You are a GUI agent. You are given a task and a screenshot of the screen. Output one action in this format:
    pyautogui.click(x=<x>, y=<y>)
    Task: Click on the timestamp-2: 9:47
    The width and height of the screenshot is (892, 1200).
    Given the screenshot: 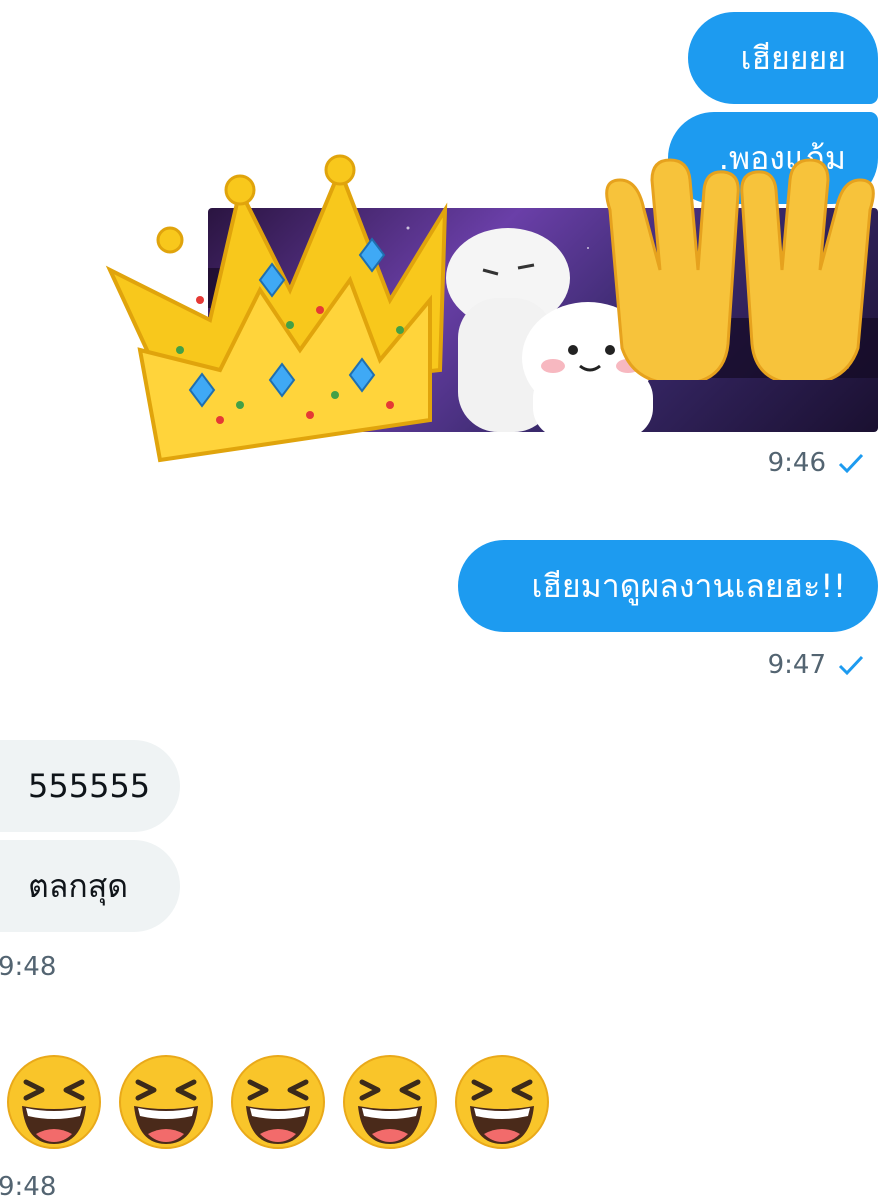 What is the action you would take?
    pyautogui.click(x=816, y=665)
    